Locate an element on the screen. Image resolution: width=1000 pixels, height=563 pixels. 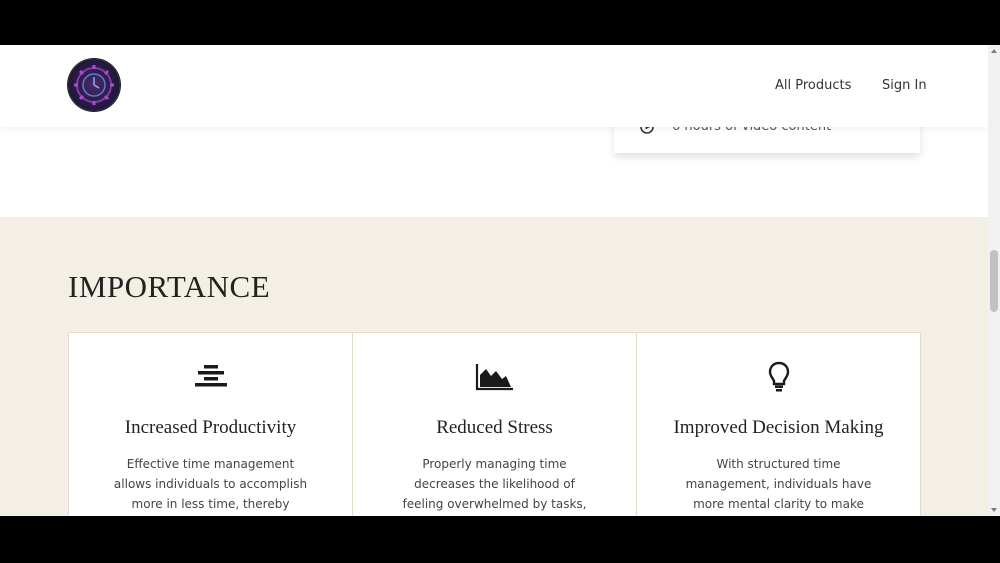
feature-title: Reduced Stress is located at coordinates (494, 427).